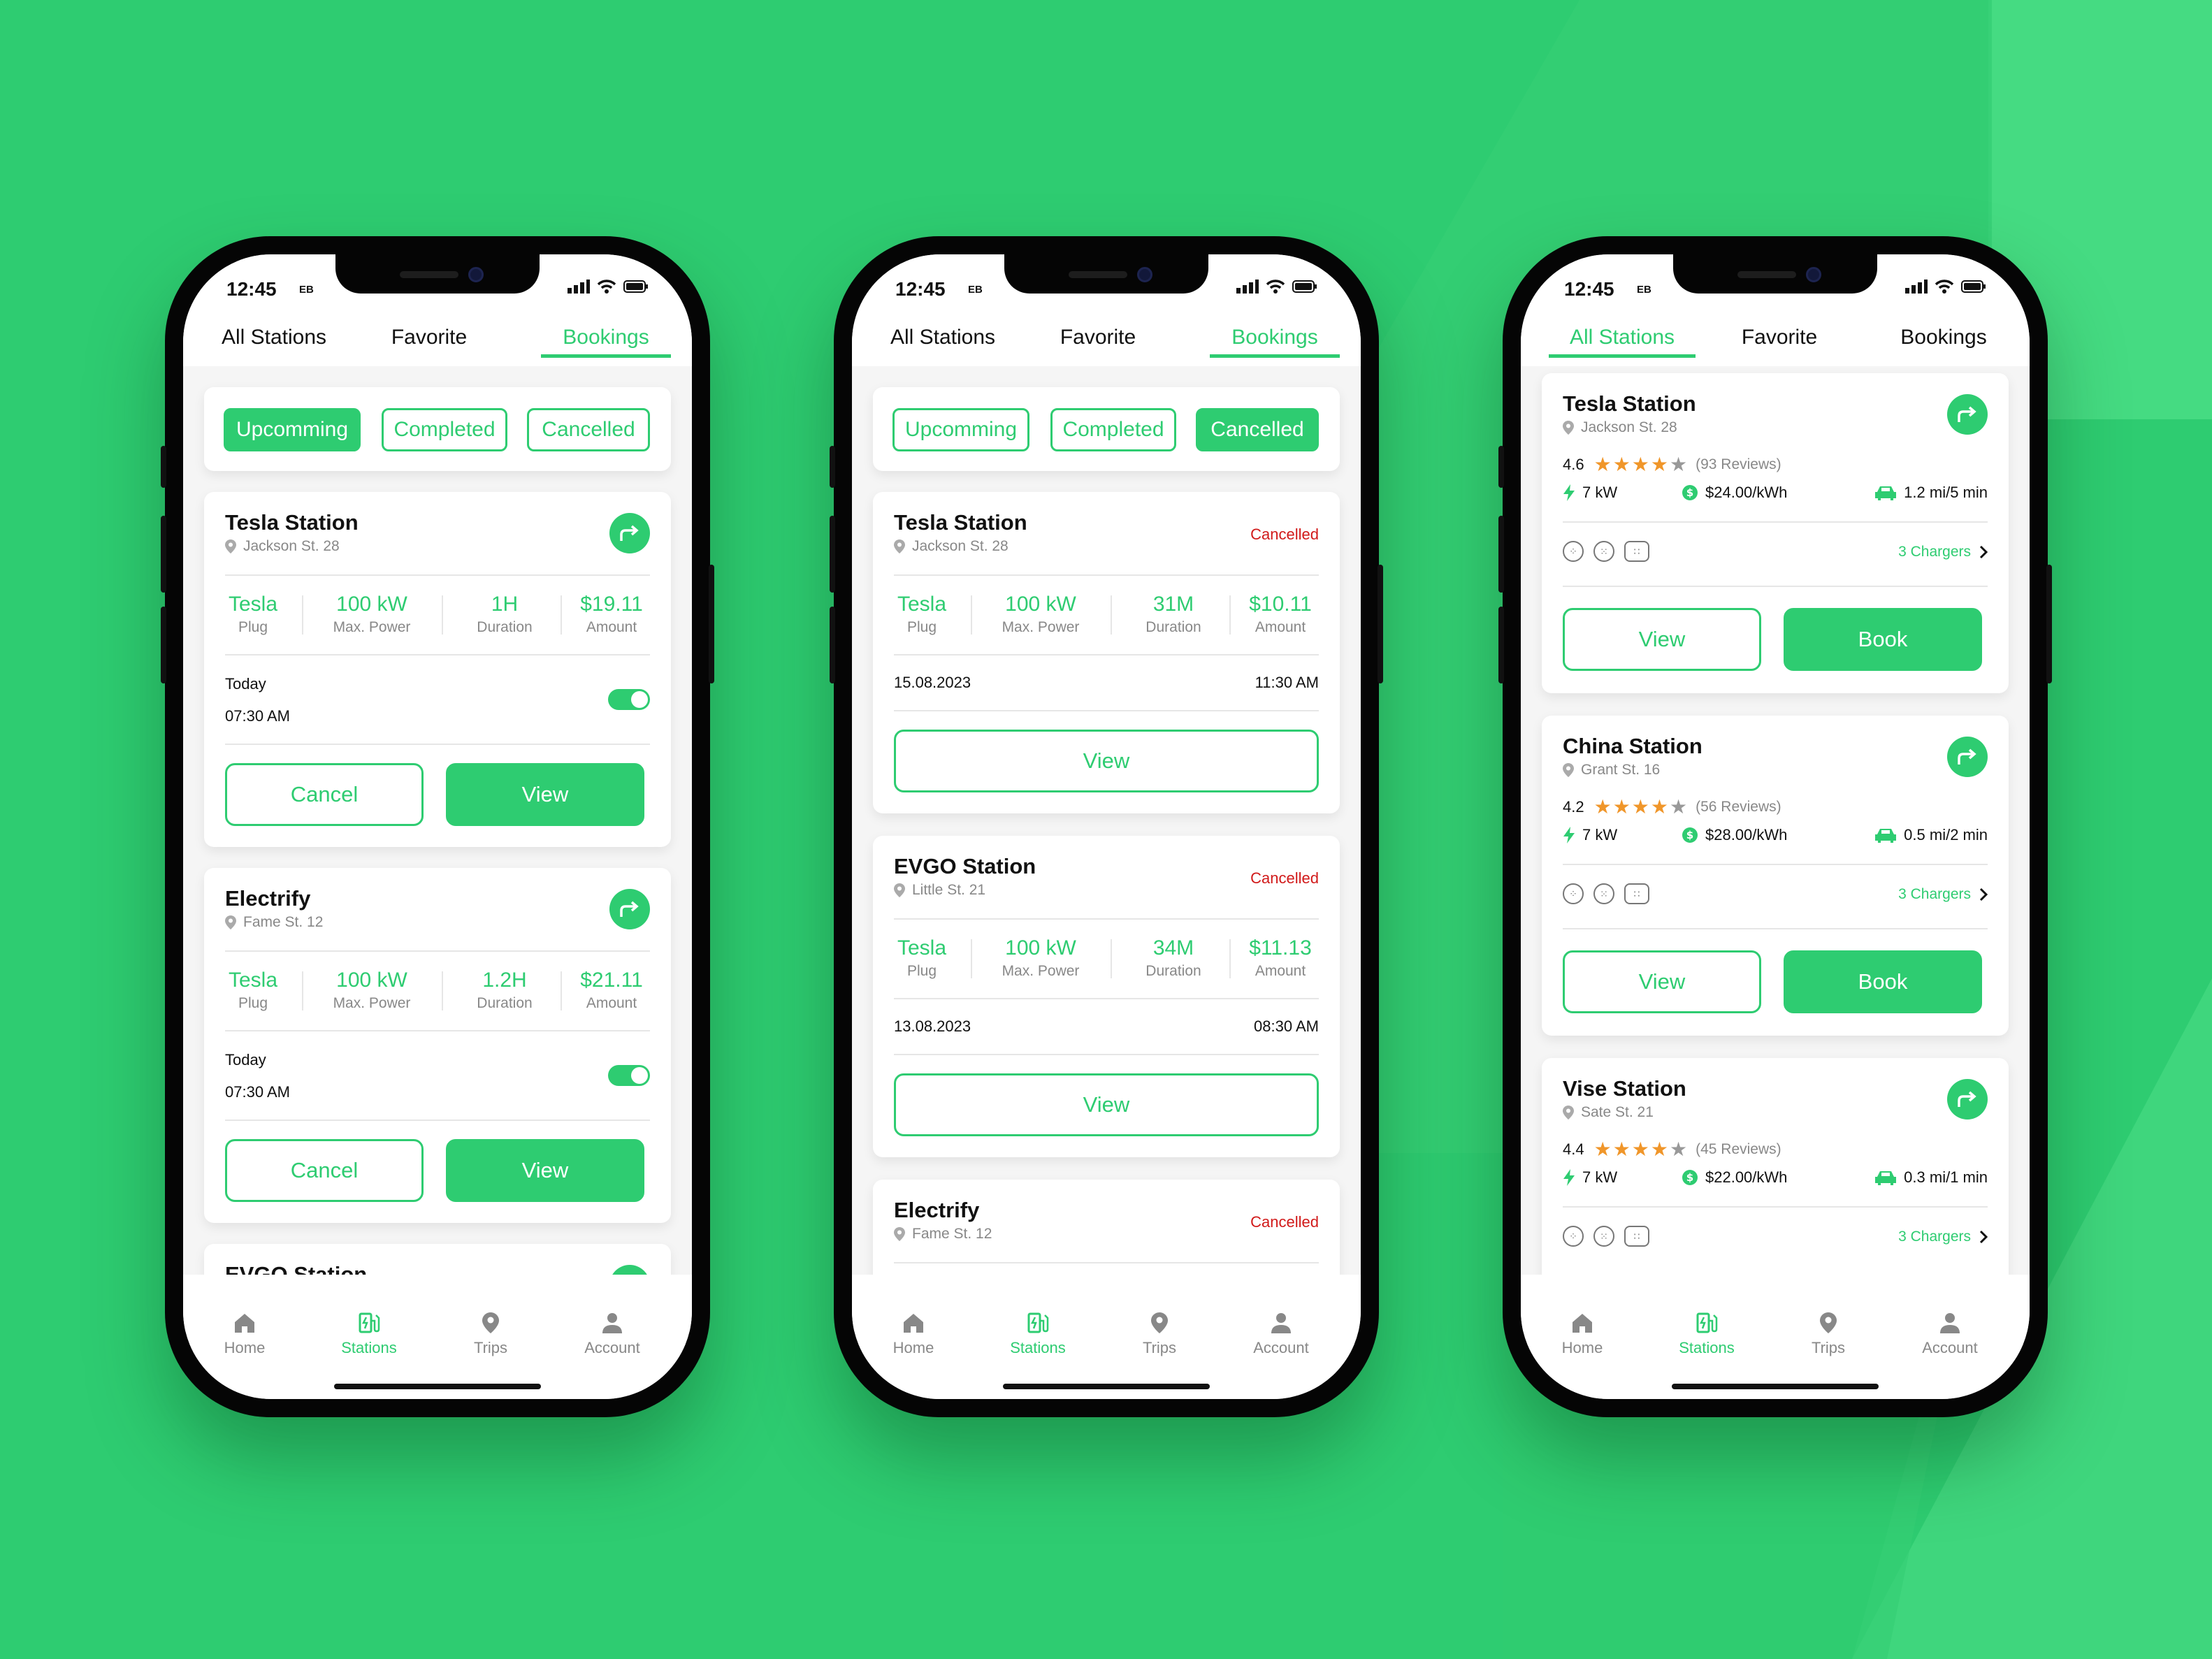 This screenshot has height=1659, width=2212. What do you see at coordinates (611, 990) in the screenshot?
I see `stat-amount: $21.11 Amount` at bounding box center [611, 990].